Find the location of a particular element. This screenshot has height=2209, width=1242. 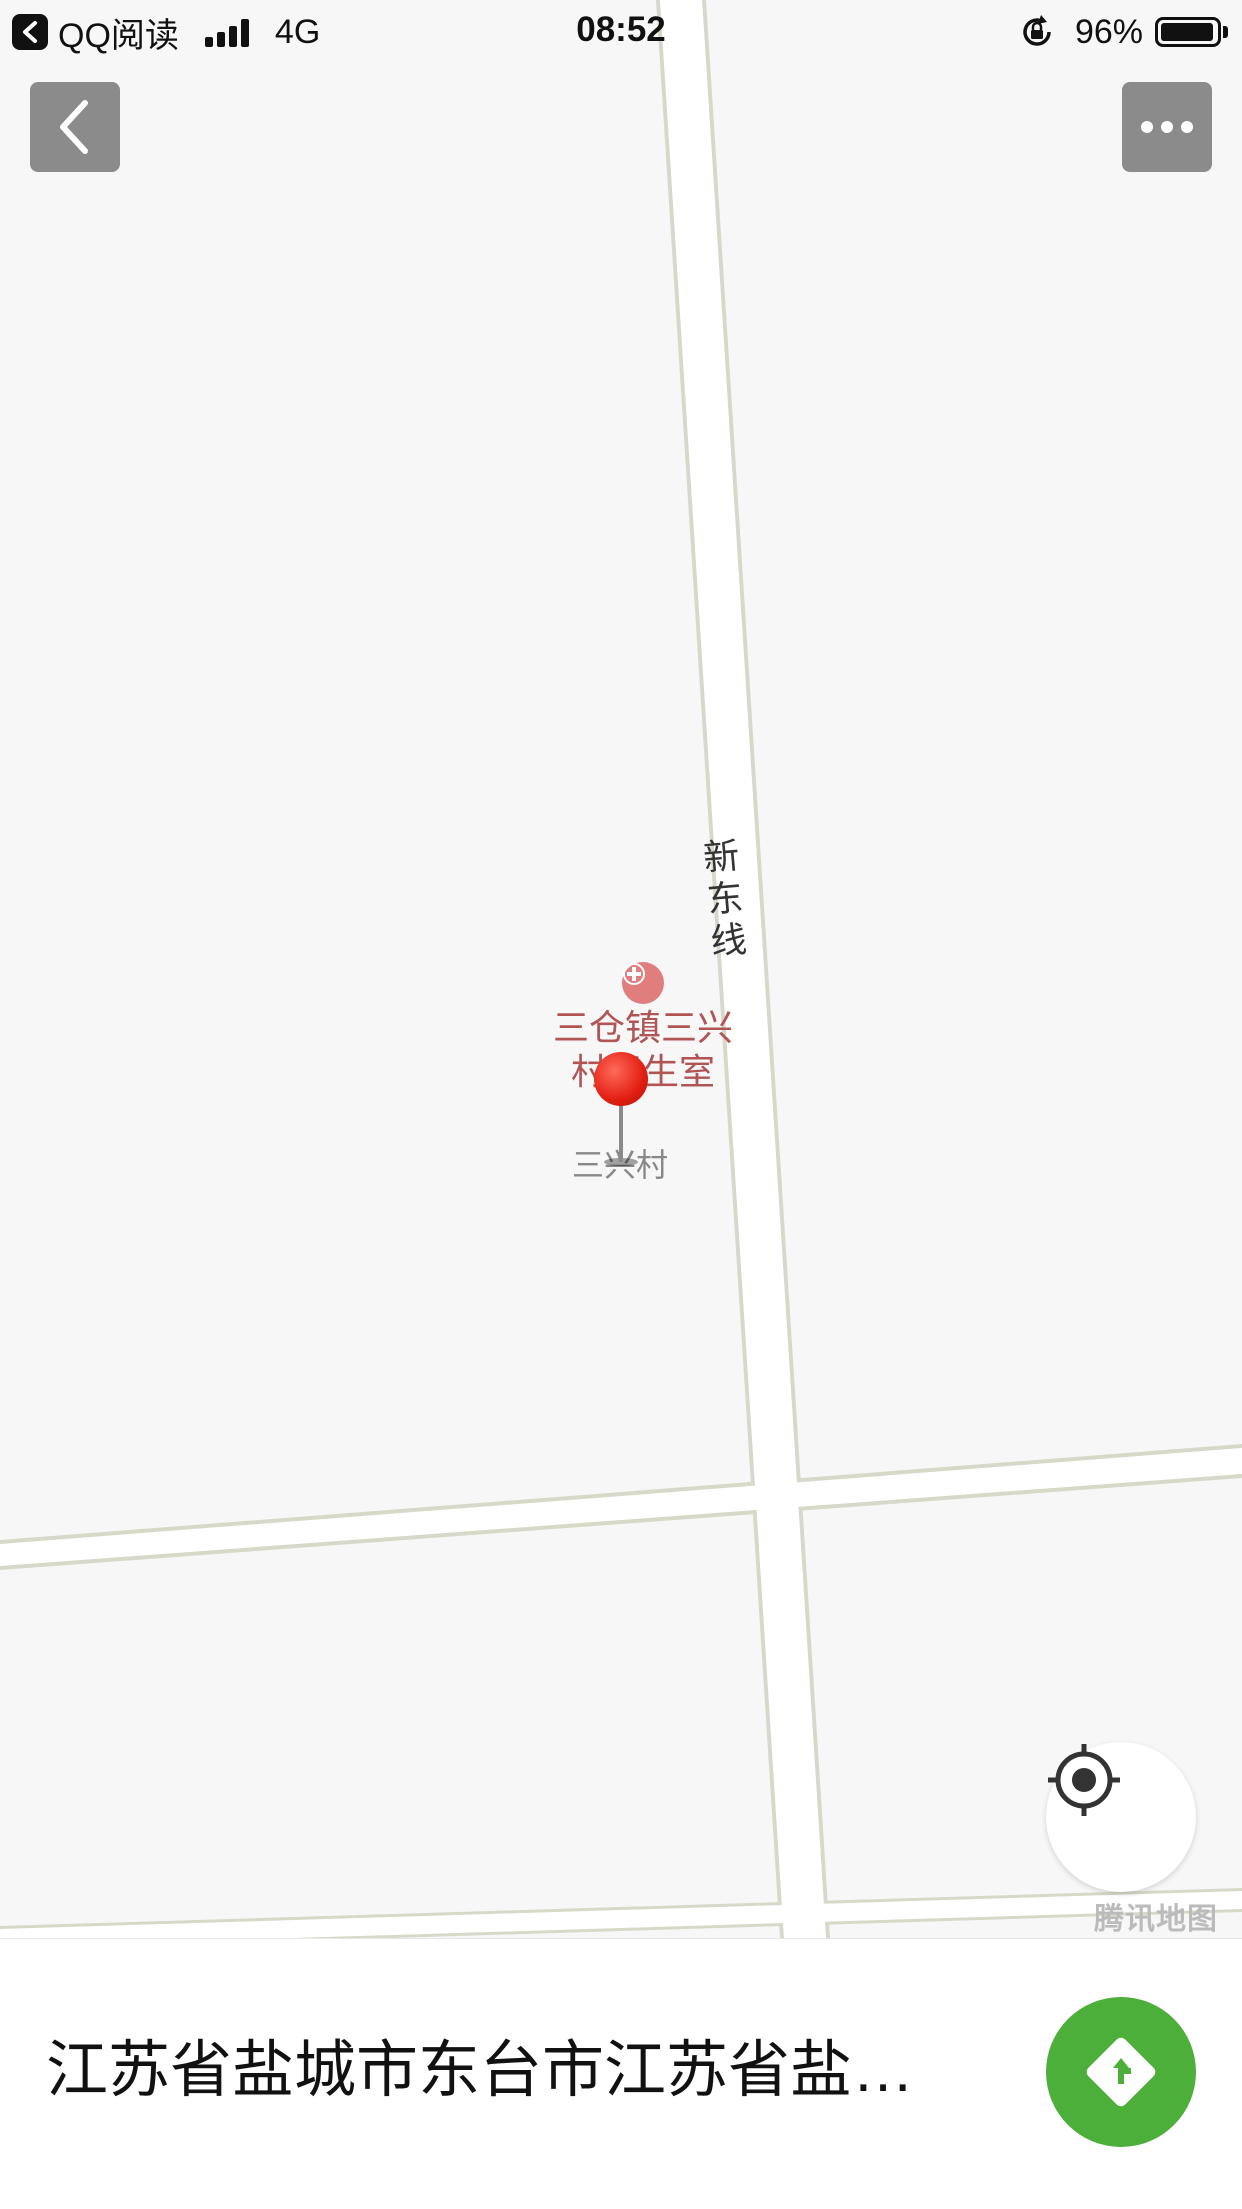

battery-fill is located at coordinates (1187, 32).